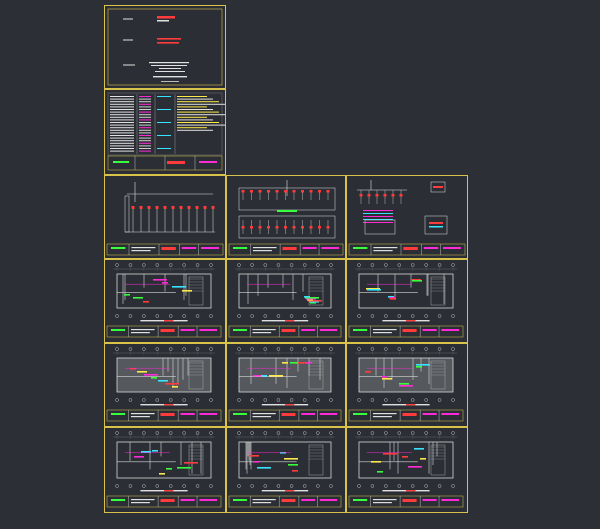 This screenshot has height=529, width=600. I want to click on notes-sheet, so click(165, 132).